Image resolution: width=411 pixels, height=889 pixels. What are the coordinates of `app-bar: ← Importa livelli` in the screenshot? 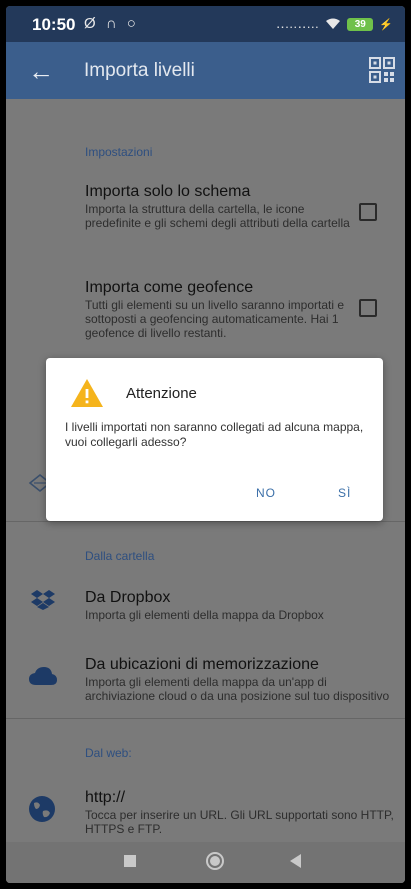 It's located at (205, 70).